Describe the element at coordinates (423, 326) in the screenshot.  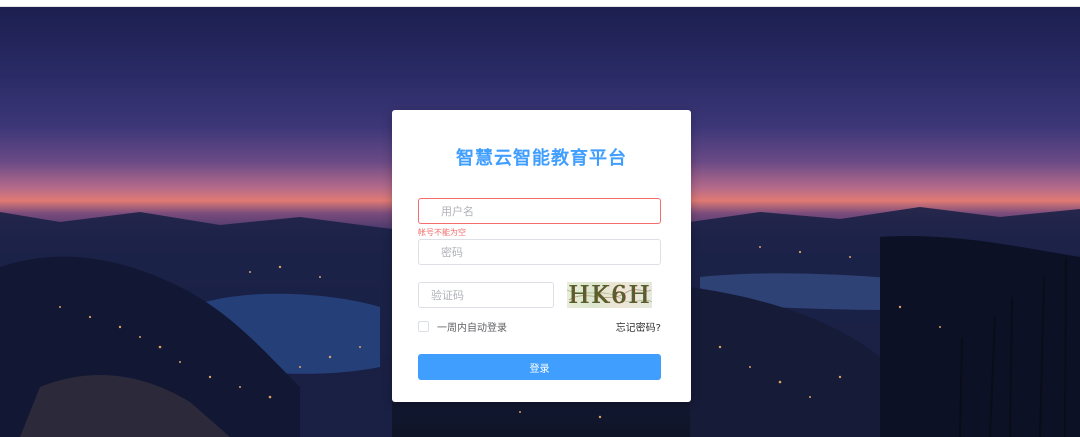
I see `checkbox-box` at that location.